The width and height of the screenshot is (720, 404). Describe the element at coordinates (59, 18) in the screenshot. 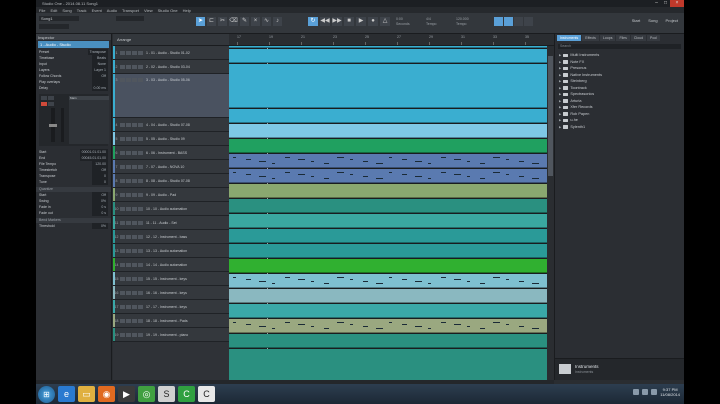

I see `song-field: Song1` at that location.